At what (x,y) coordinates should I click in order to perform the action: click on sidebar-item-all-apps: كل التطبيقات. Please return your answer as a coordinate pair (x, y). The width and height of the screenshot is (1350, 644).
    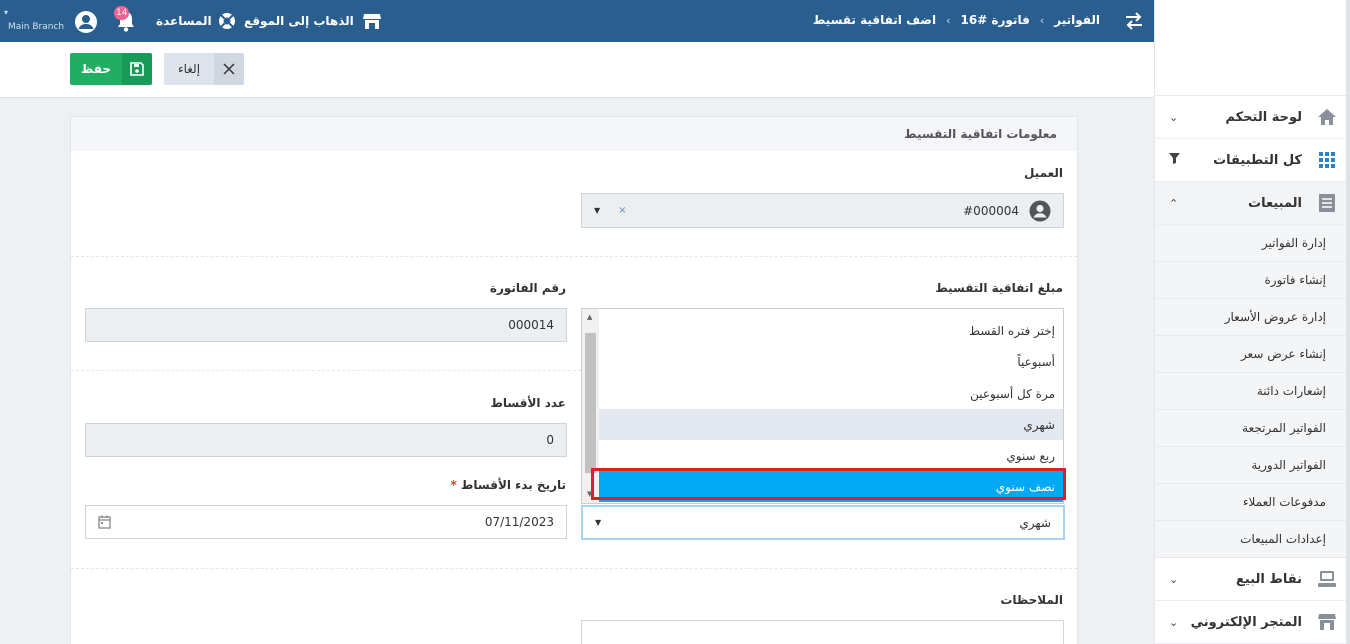
    Looking at the image, I should click on (1252, 160).